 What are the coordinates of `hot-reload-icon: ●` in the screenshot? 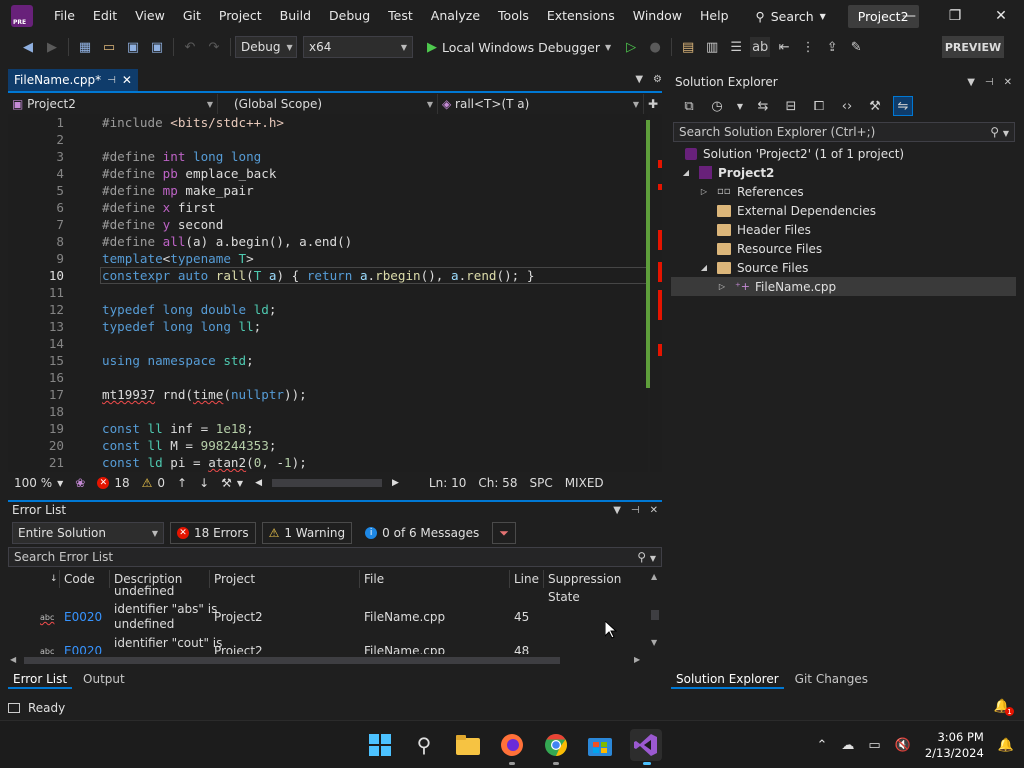 It's located at (655, 47).